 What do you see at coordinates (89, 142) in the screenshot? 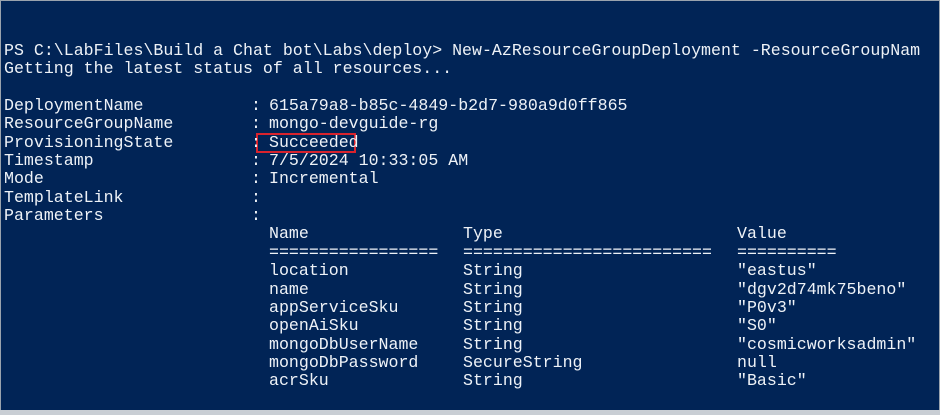
I see `property-key: ProvisioningState` at bounding box center [89, 142].